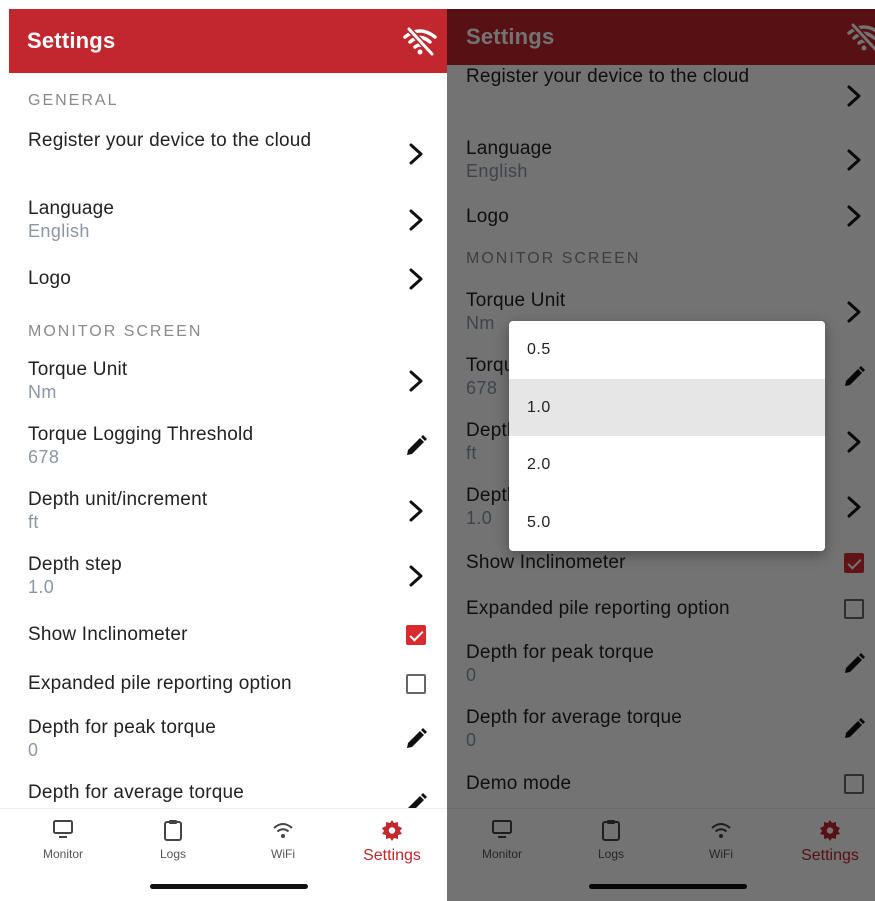 The height and width of the screenshot is (901, 875). Describe the element at coordinates (62, 854) in the screenshot. I see `nav-label: Monitor` at that location.